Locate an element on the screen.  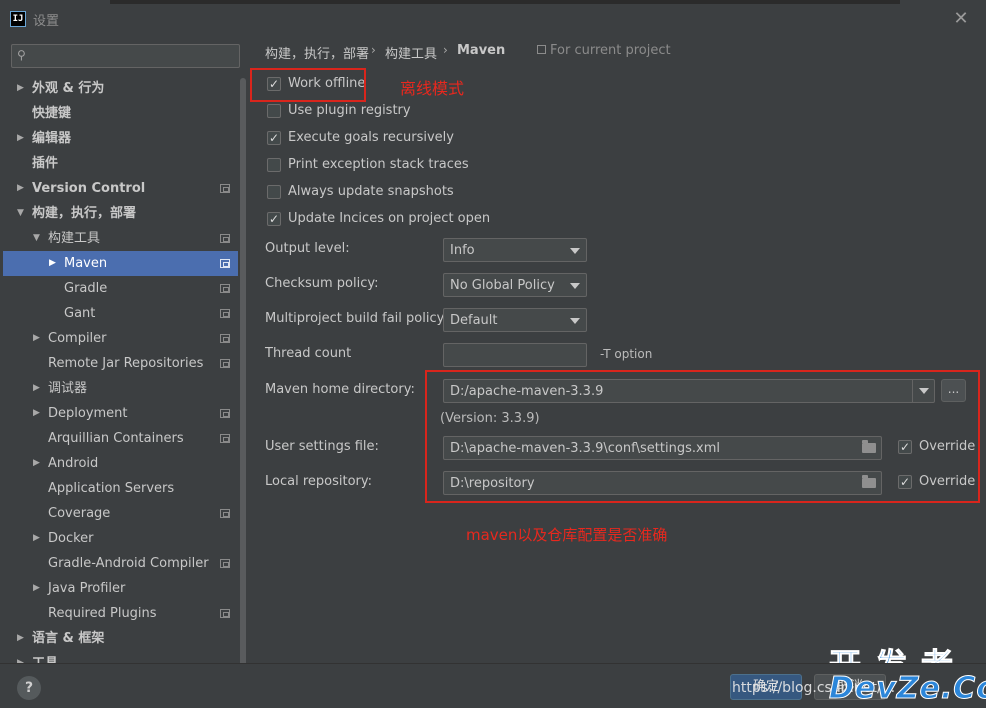
update-indices-checkbox: ✓ is located at coordinates (274, 219).